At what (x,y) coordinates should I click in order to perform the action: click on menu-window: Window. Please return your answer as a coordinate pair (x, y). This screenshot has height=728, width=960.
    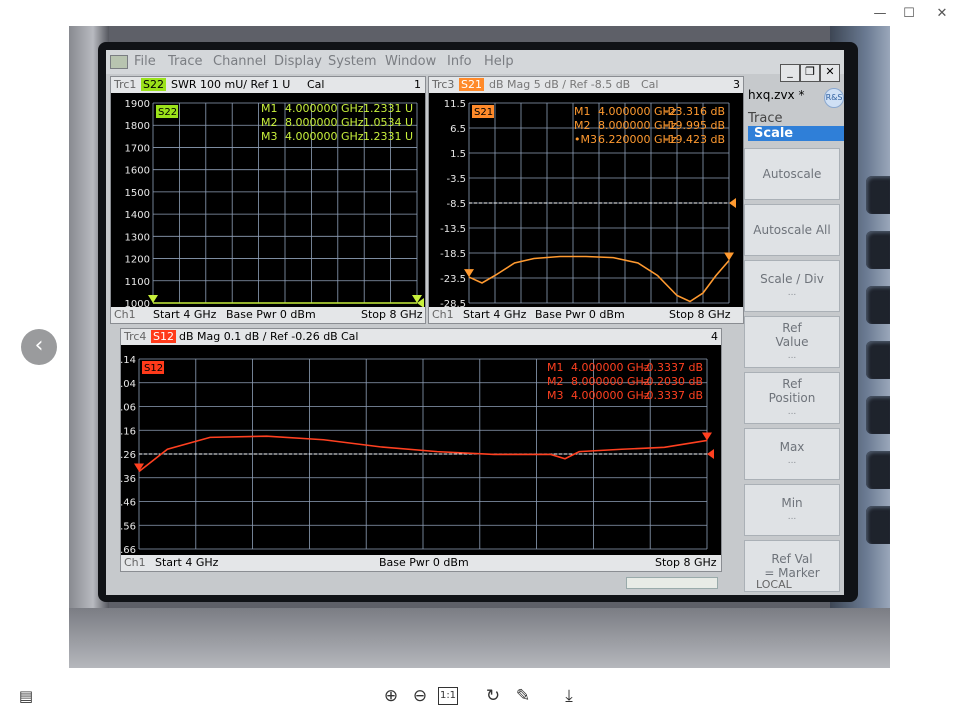
    Looking at the image, I should click on (410, 61).